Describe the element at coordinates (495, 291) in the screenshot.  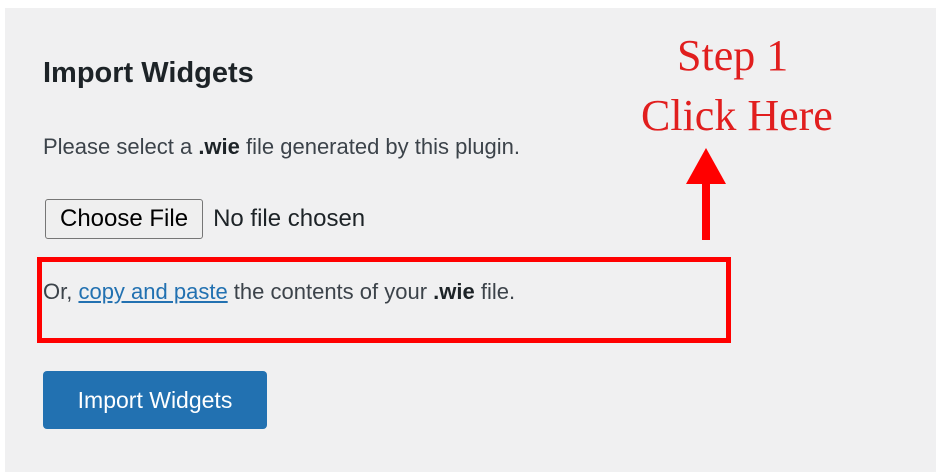
I see `paste-suffix: file.` at that location.